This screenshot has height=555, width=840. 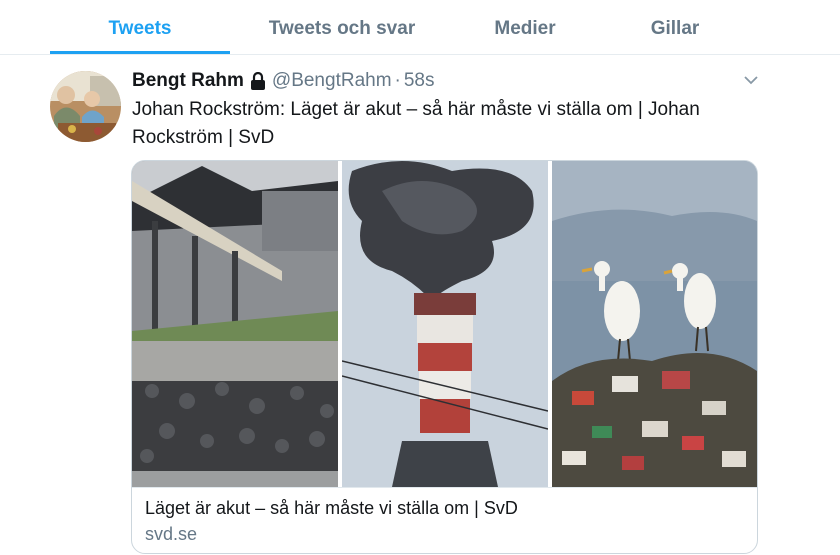 What do you see at coordinates (751, 80) in the screenshot?
I see `chevron-down-icon` at bounding box center [751, 80].